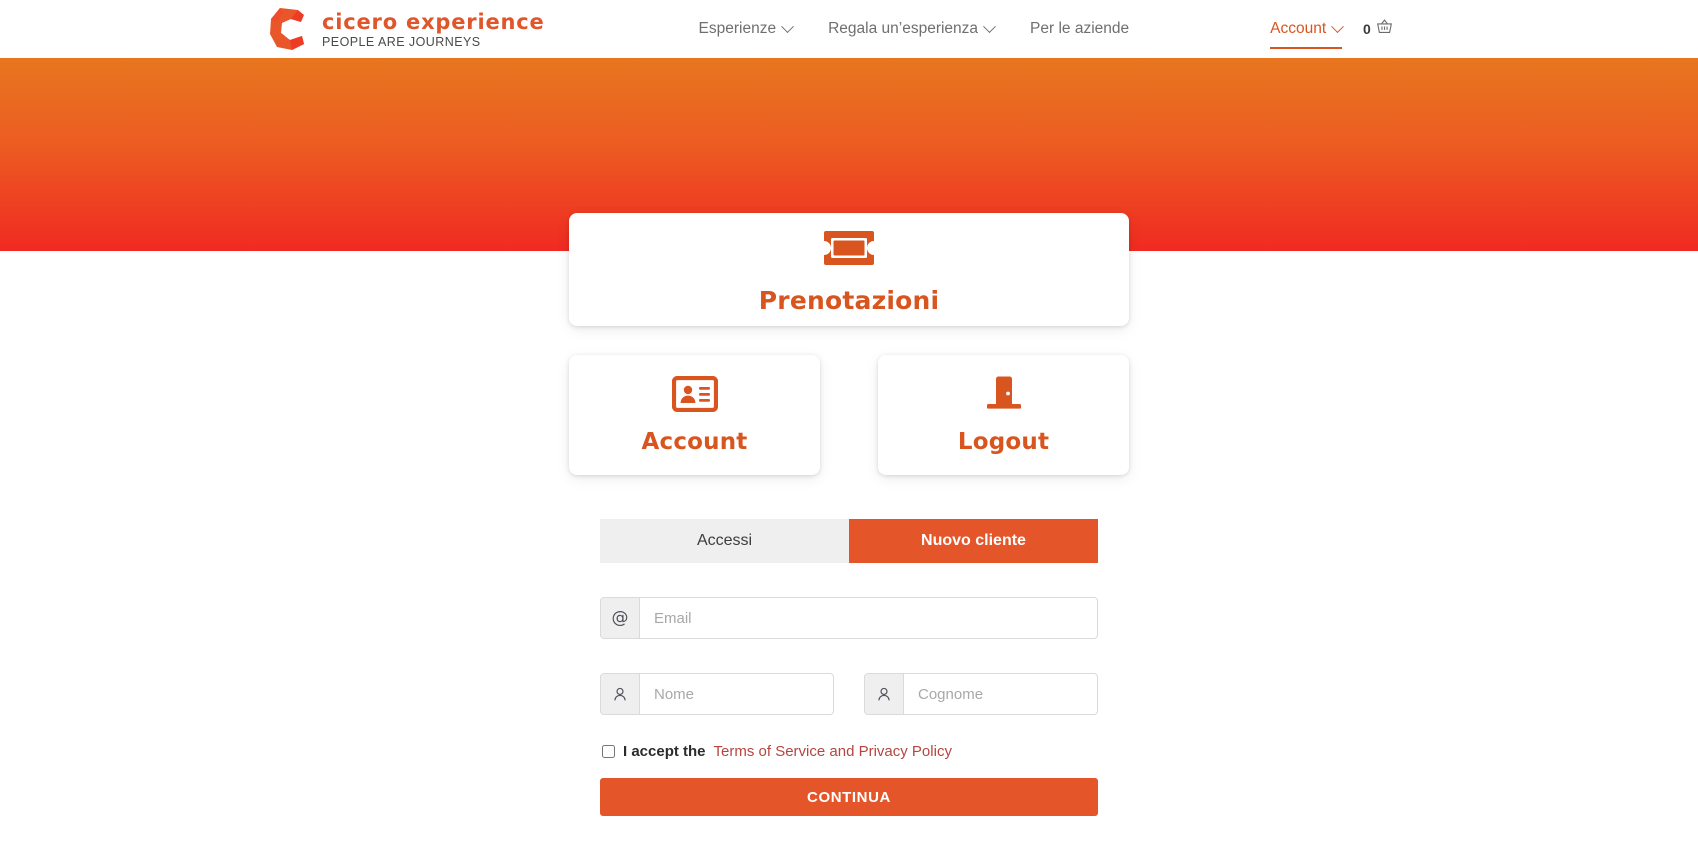 The width and height of the screenshot is (1698, 847). I want to click on panel-title: Account, so click(694, 441).